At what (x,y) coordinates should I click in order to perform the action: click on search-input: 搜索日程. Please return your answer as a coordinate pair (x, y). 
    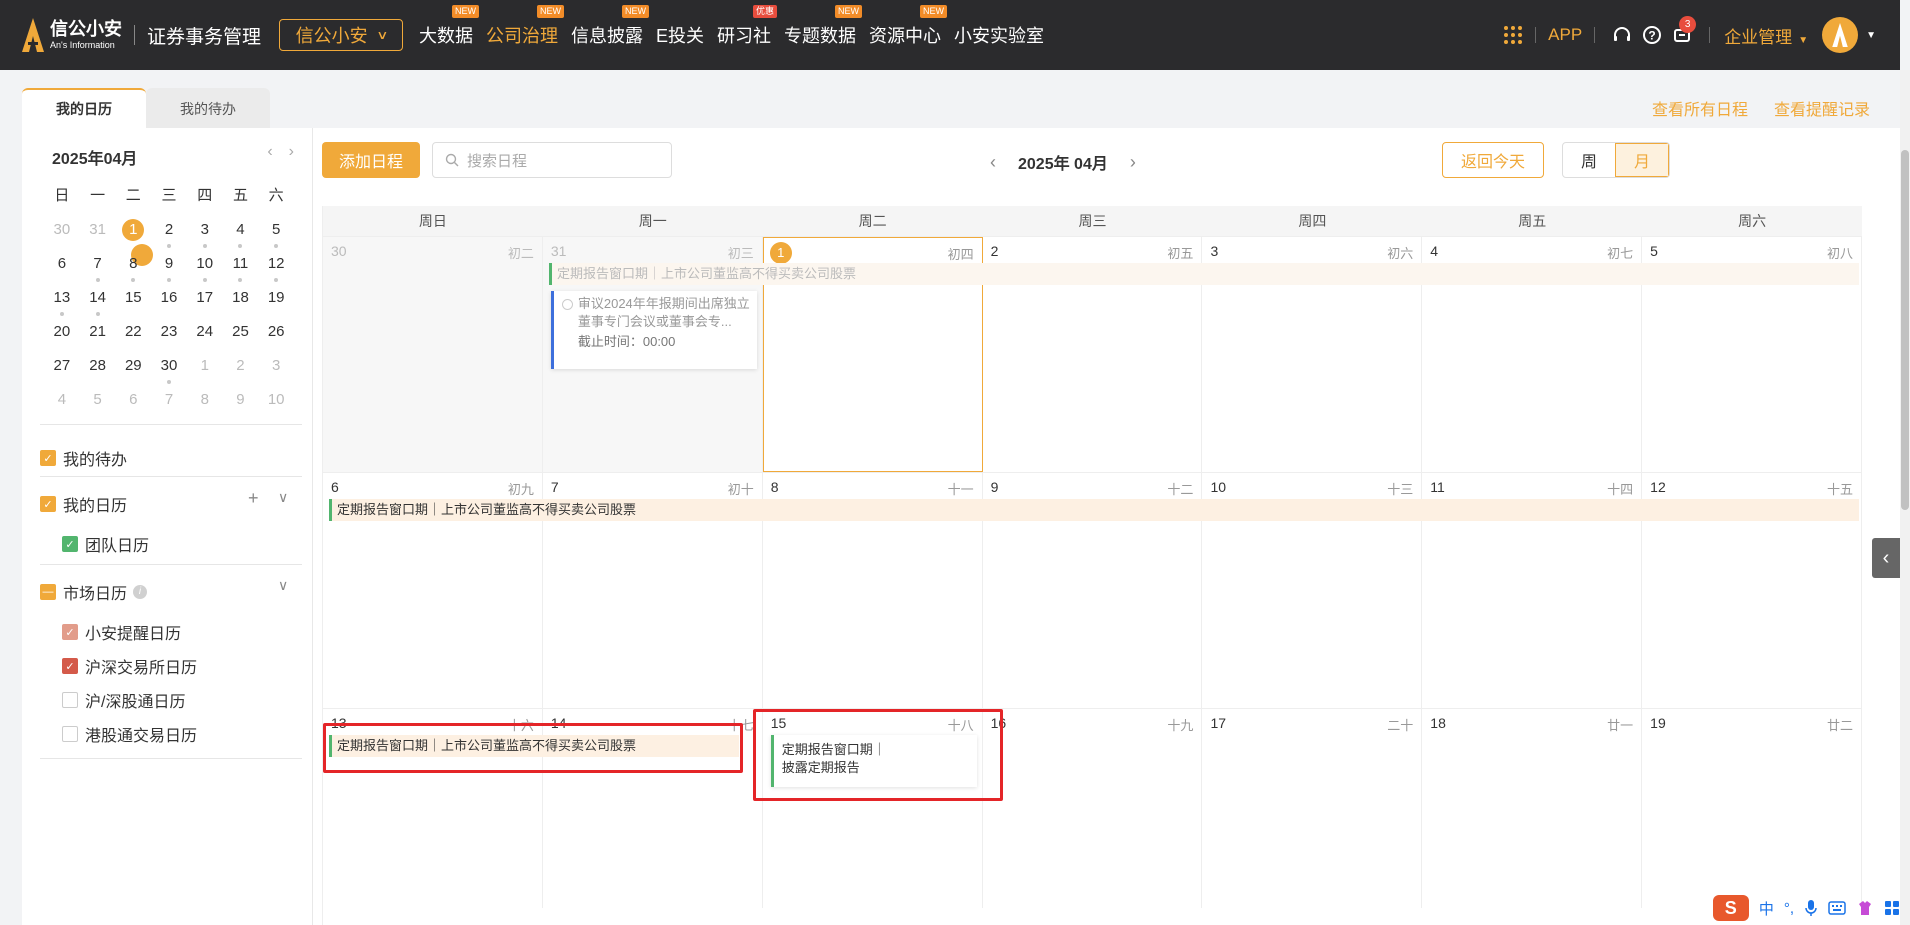
    Looking at the image, I should click on (552, 160).